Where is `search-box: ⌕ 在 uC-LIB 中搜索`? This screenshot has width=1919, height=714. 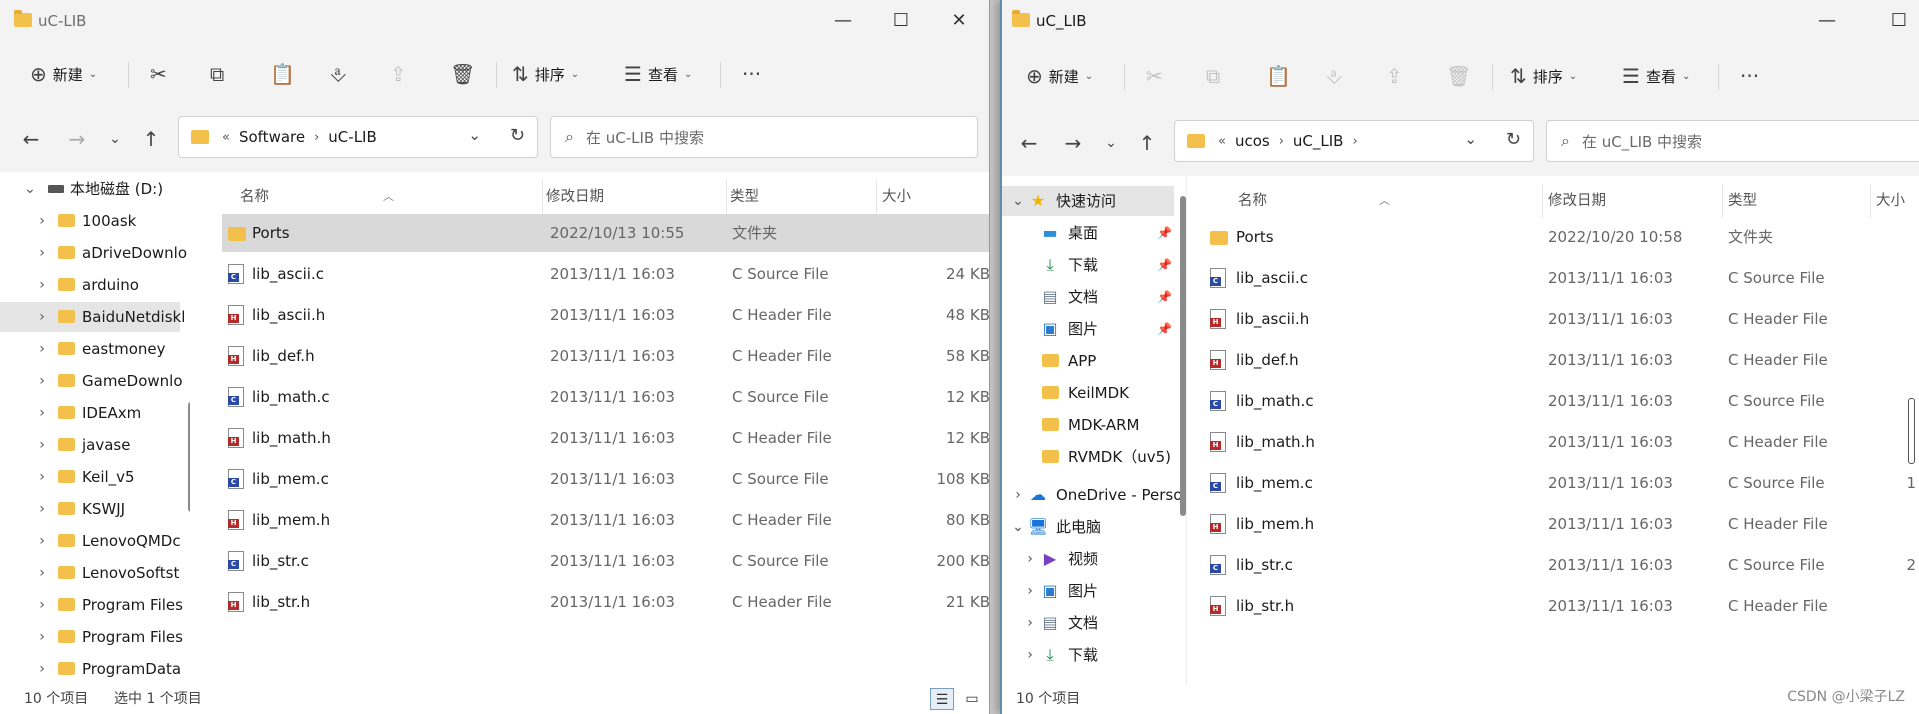 search-box: ⌕ 在 uC-LIB 中搜索 is located at coordinates (764, 137).